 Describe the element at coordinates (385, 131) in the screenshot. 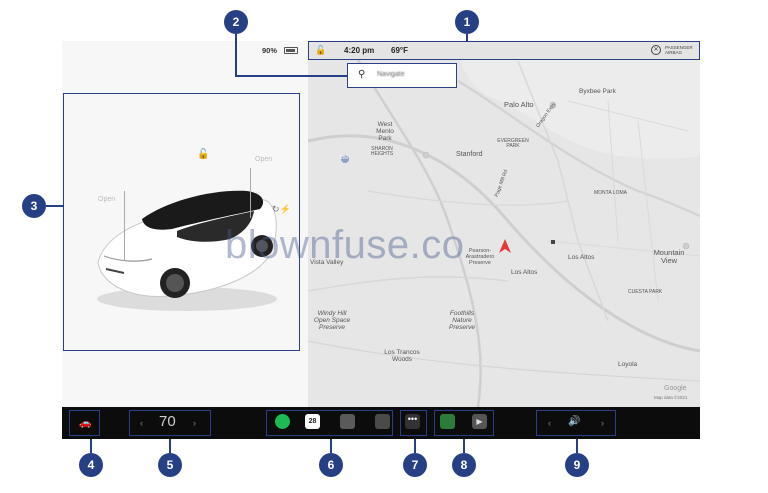

I see `map-label-west-menlo: West Menlo Park` at that location.